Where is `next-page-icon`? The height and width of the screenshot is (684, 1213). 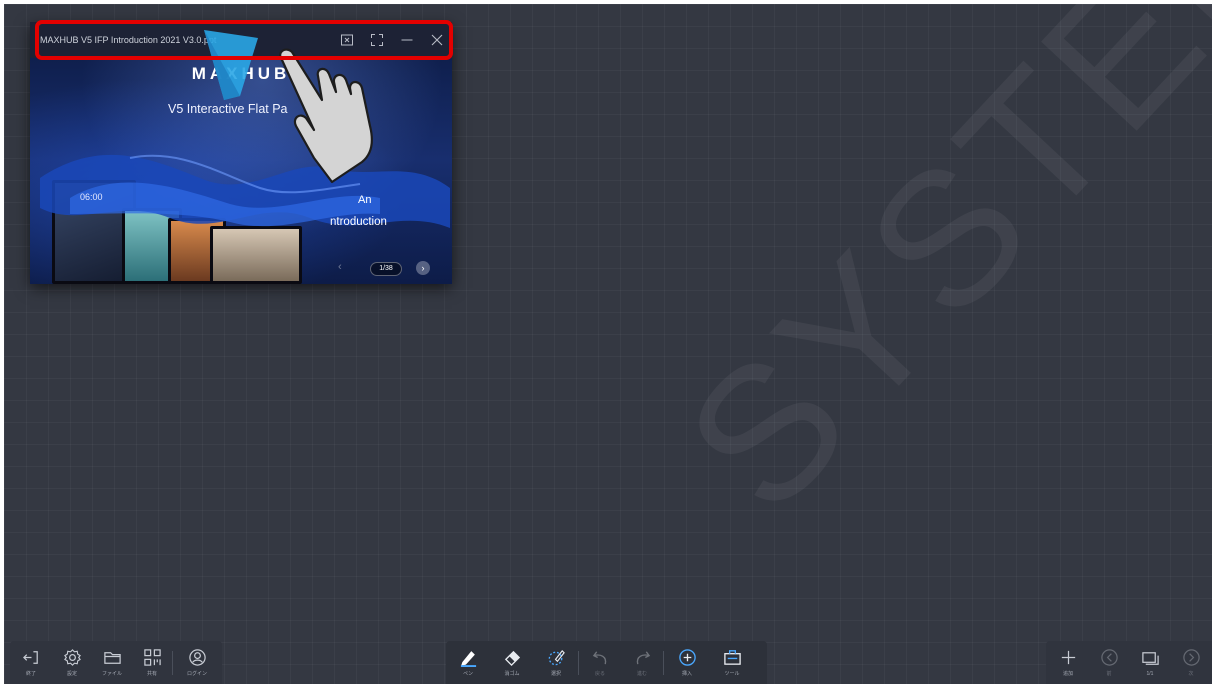
next-page-icon is located at coordinates (1191, 657).